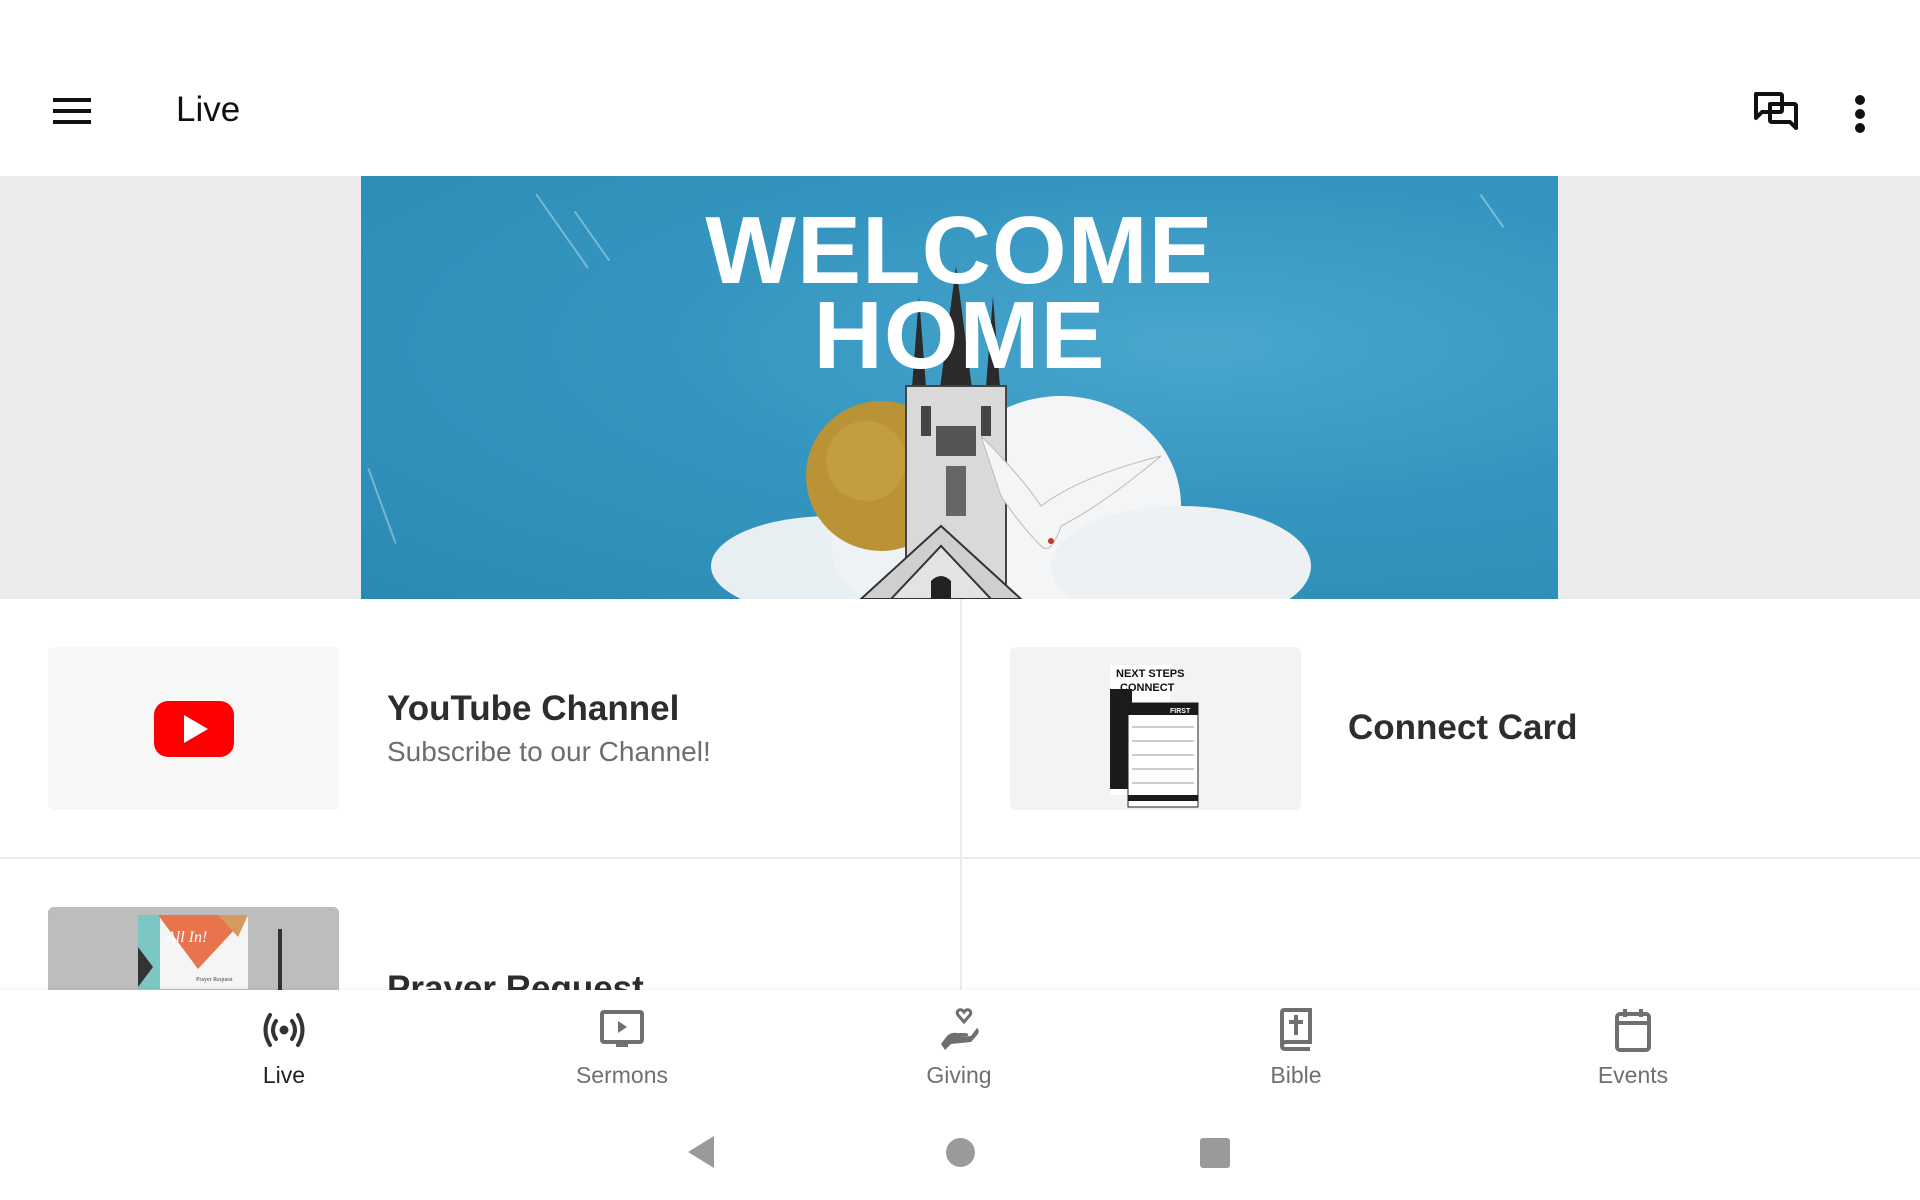  I want to click on svg-text: CONNECT, so click(1147, 688).